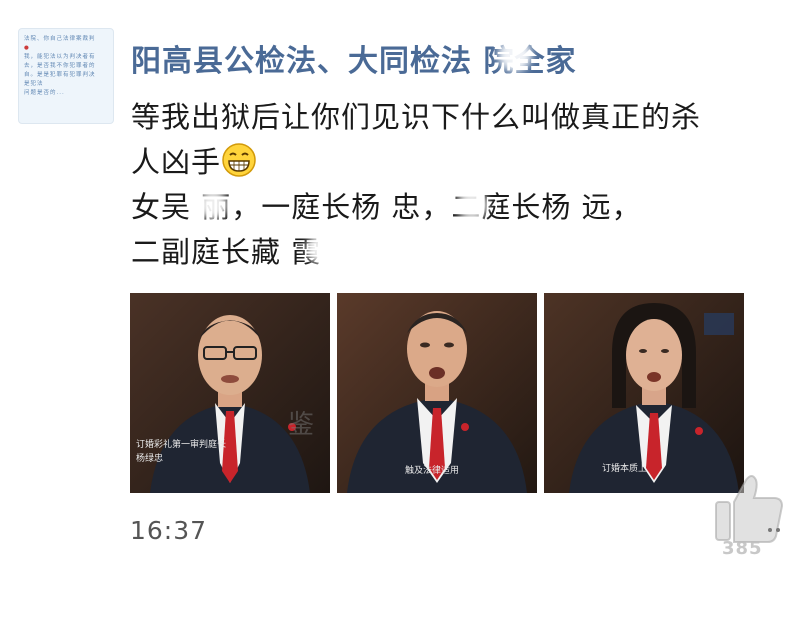 Image resolution: width=800 pixels, height=641 pixels. What do you see at coordinates (239, 160) in the screenshot?
I see `grinning-face-emoji` at bounding box center [239, 160].